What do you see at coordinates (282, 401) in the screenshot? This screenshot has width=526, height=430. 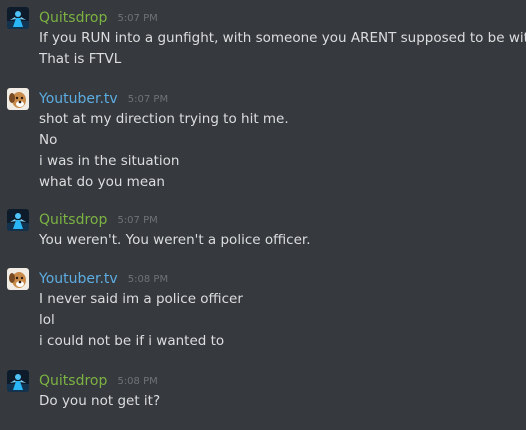 I see `message-body: Do you not get it?` at bounding box center [282, 401].